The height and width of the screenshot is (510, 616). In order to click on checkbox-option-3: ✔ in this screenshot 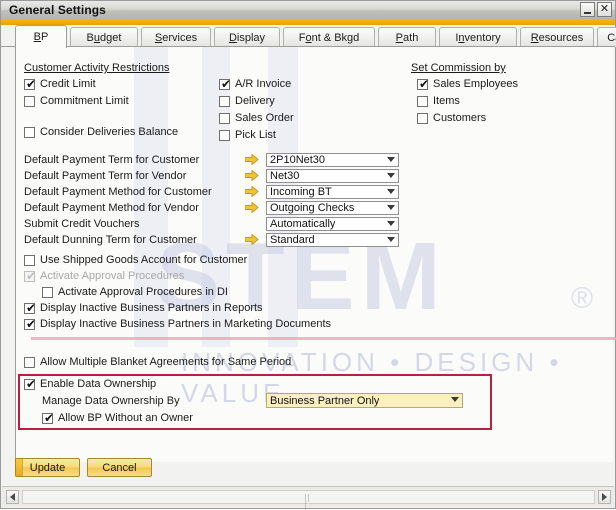, I will do `click(30, 308)`.